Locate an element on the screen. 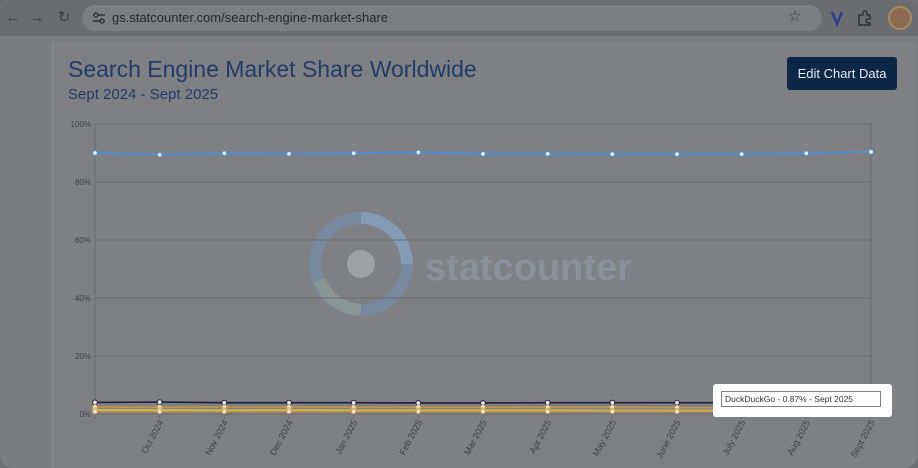  x-tick-label: Mar 2025 is located at coordinates (475, 437).